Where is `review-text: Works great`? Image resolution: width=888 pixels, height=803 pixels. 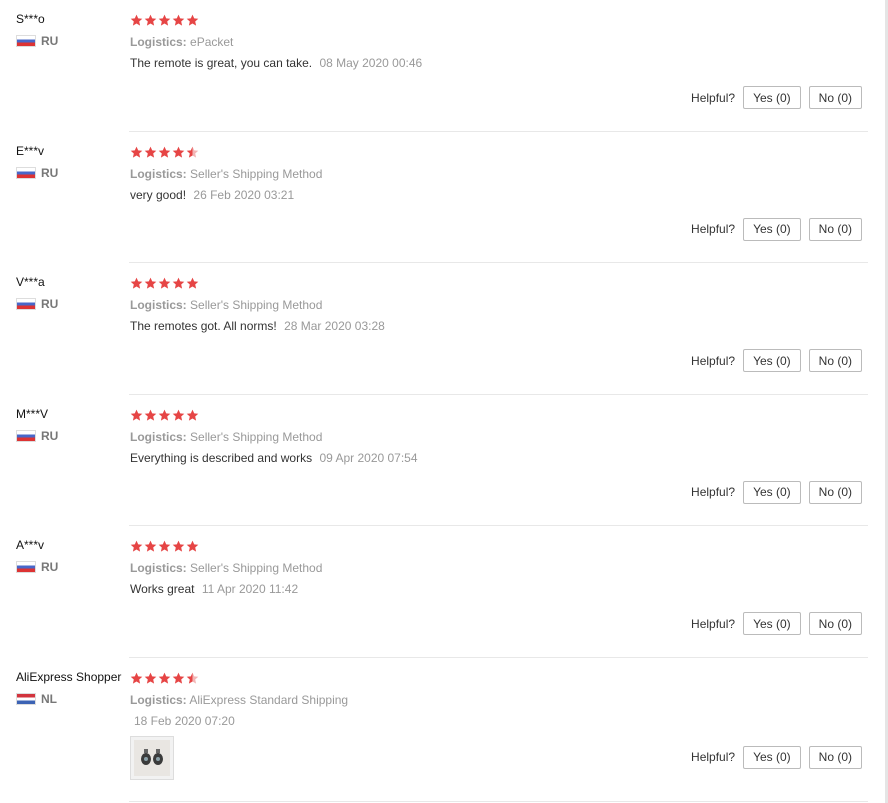 review-text: Works great is located at coordinates (162, 589).